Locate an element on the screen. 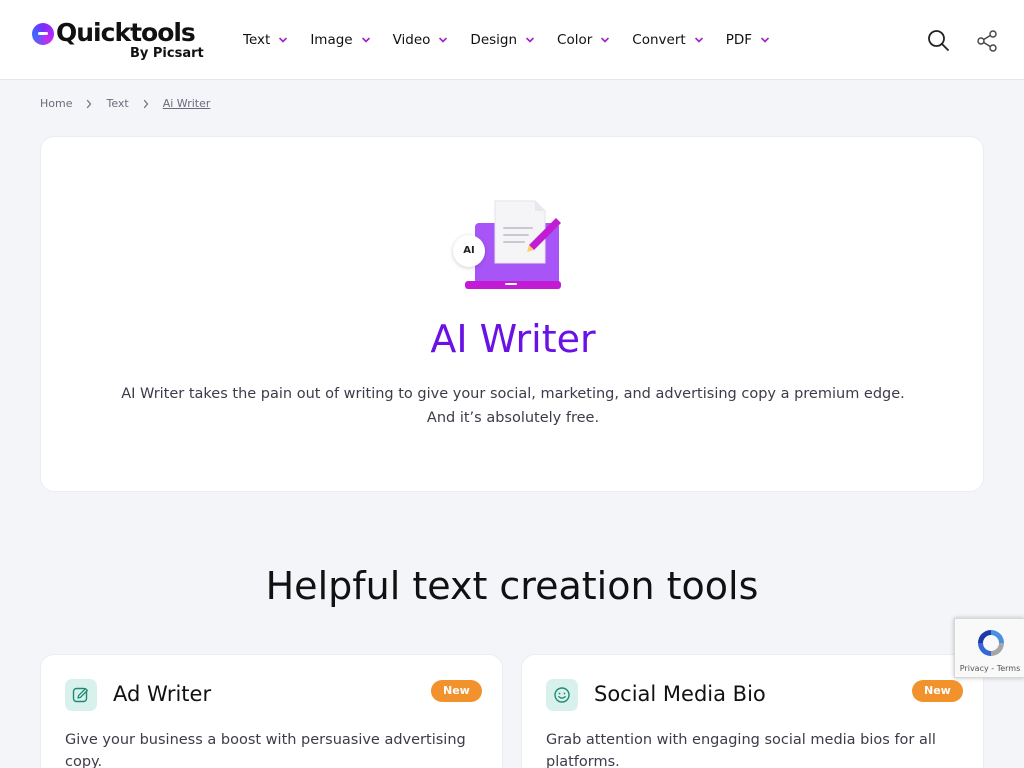 This screenshot has width=1024, height=768. nav-item-label: Text is located at coordinates (257, 40).